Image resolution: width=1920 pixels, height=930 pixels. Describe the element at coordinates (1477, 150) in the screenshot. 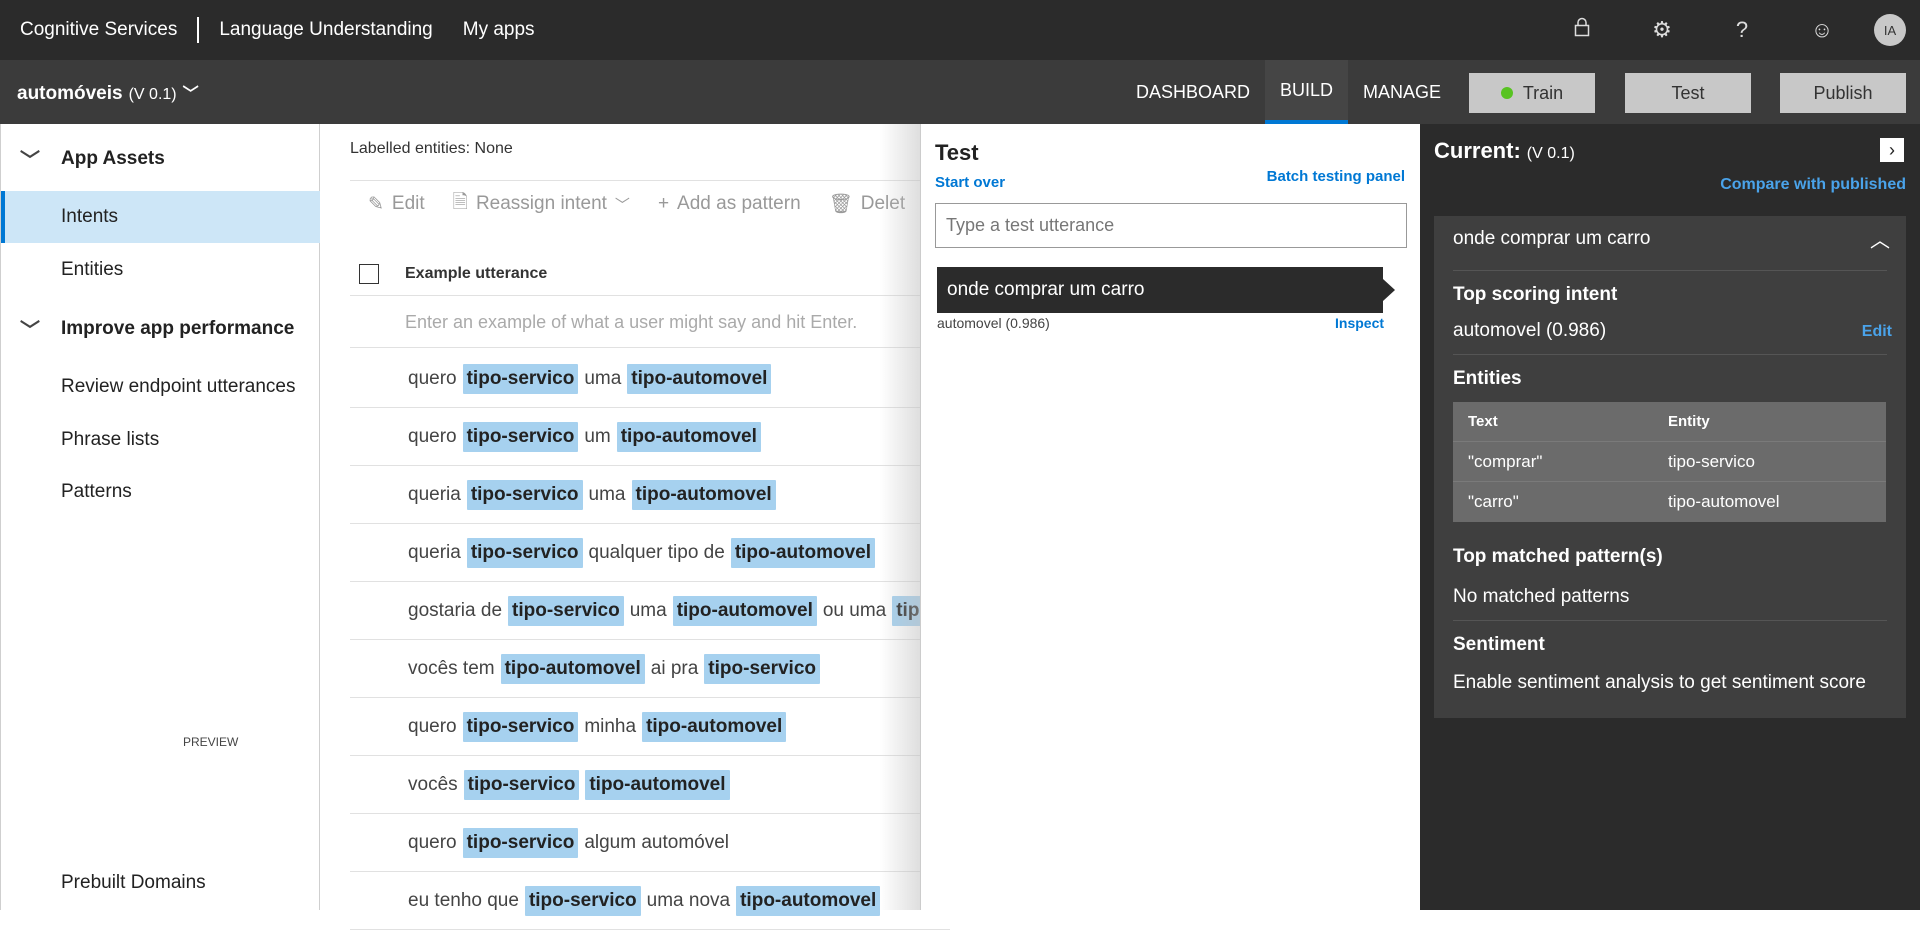

I see `current-label: Current:` at that location.